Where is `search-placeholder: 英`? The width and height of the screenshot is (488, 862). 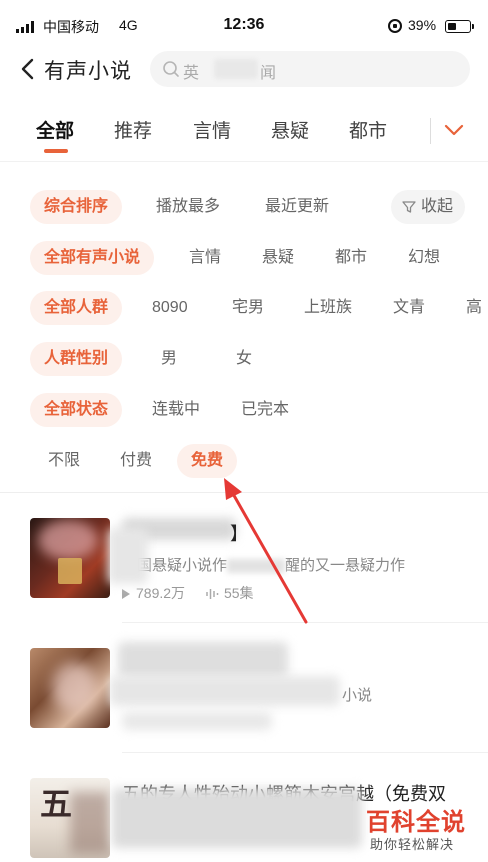
search-placeholder: 英 is located at coordinates (191, 73).